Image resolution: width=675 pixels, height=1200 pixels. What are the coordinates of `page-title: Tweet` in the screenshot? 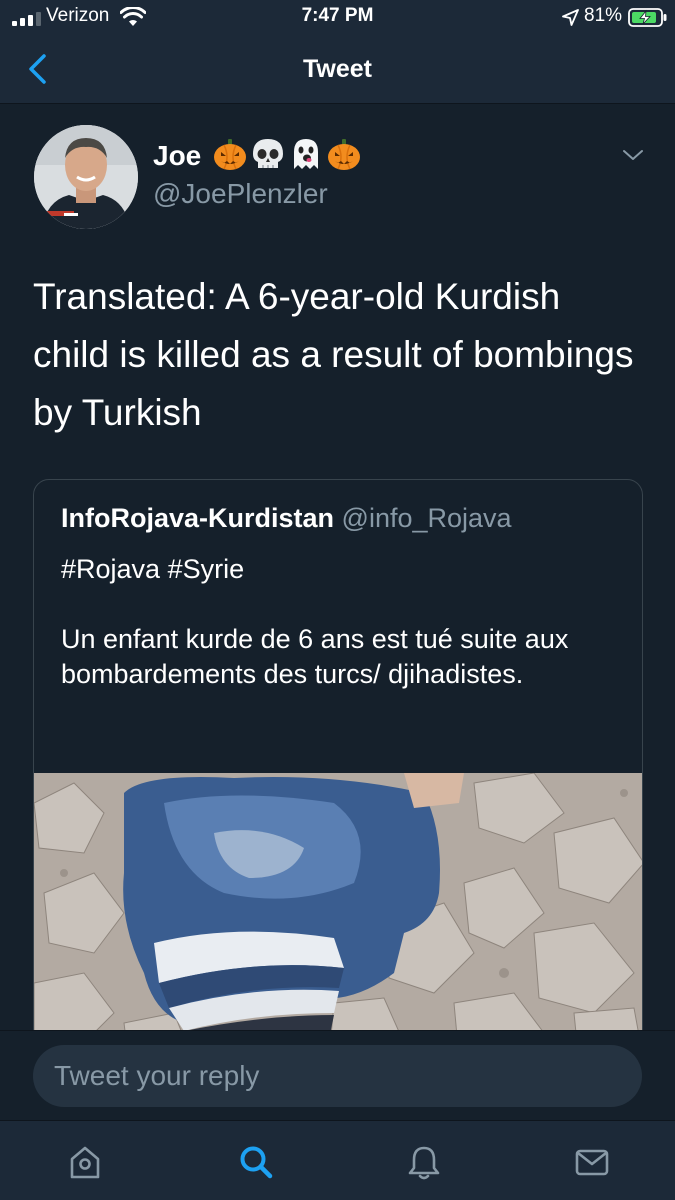 It's located at (337, 69).